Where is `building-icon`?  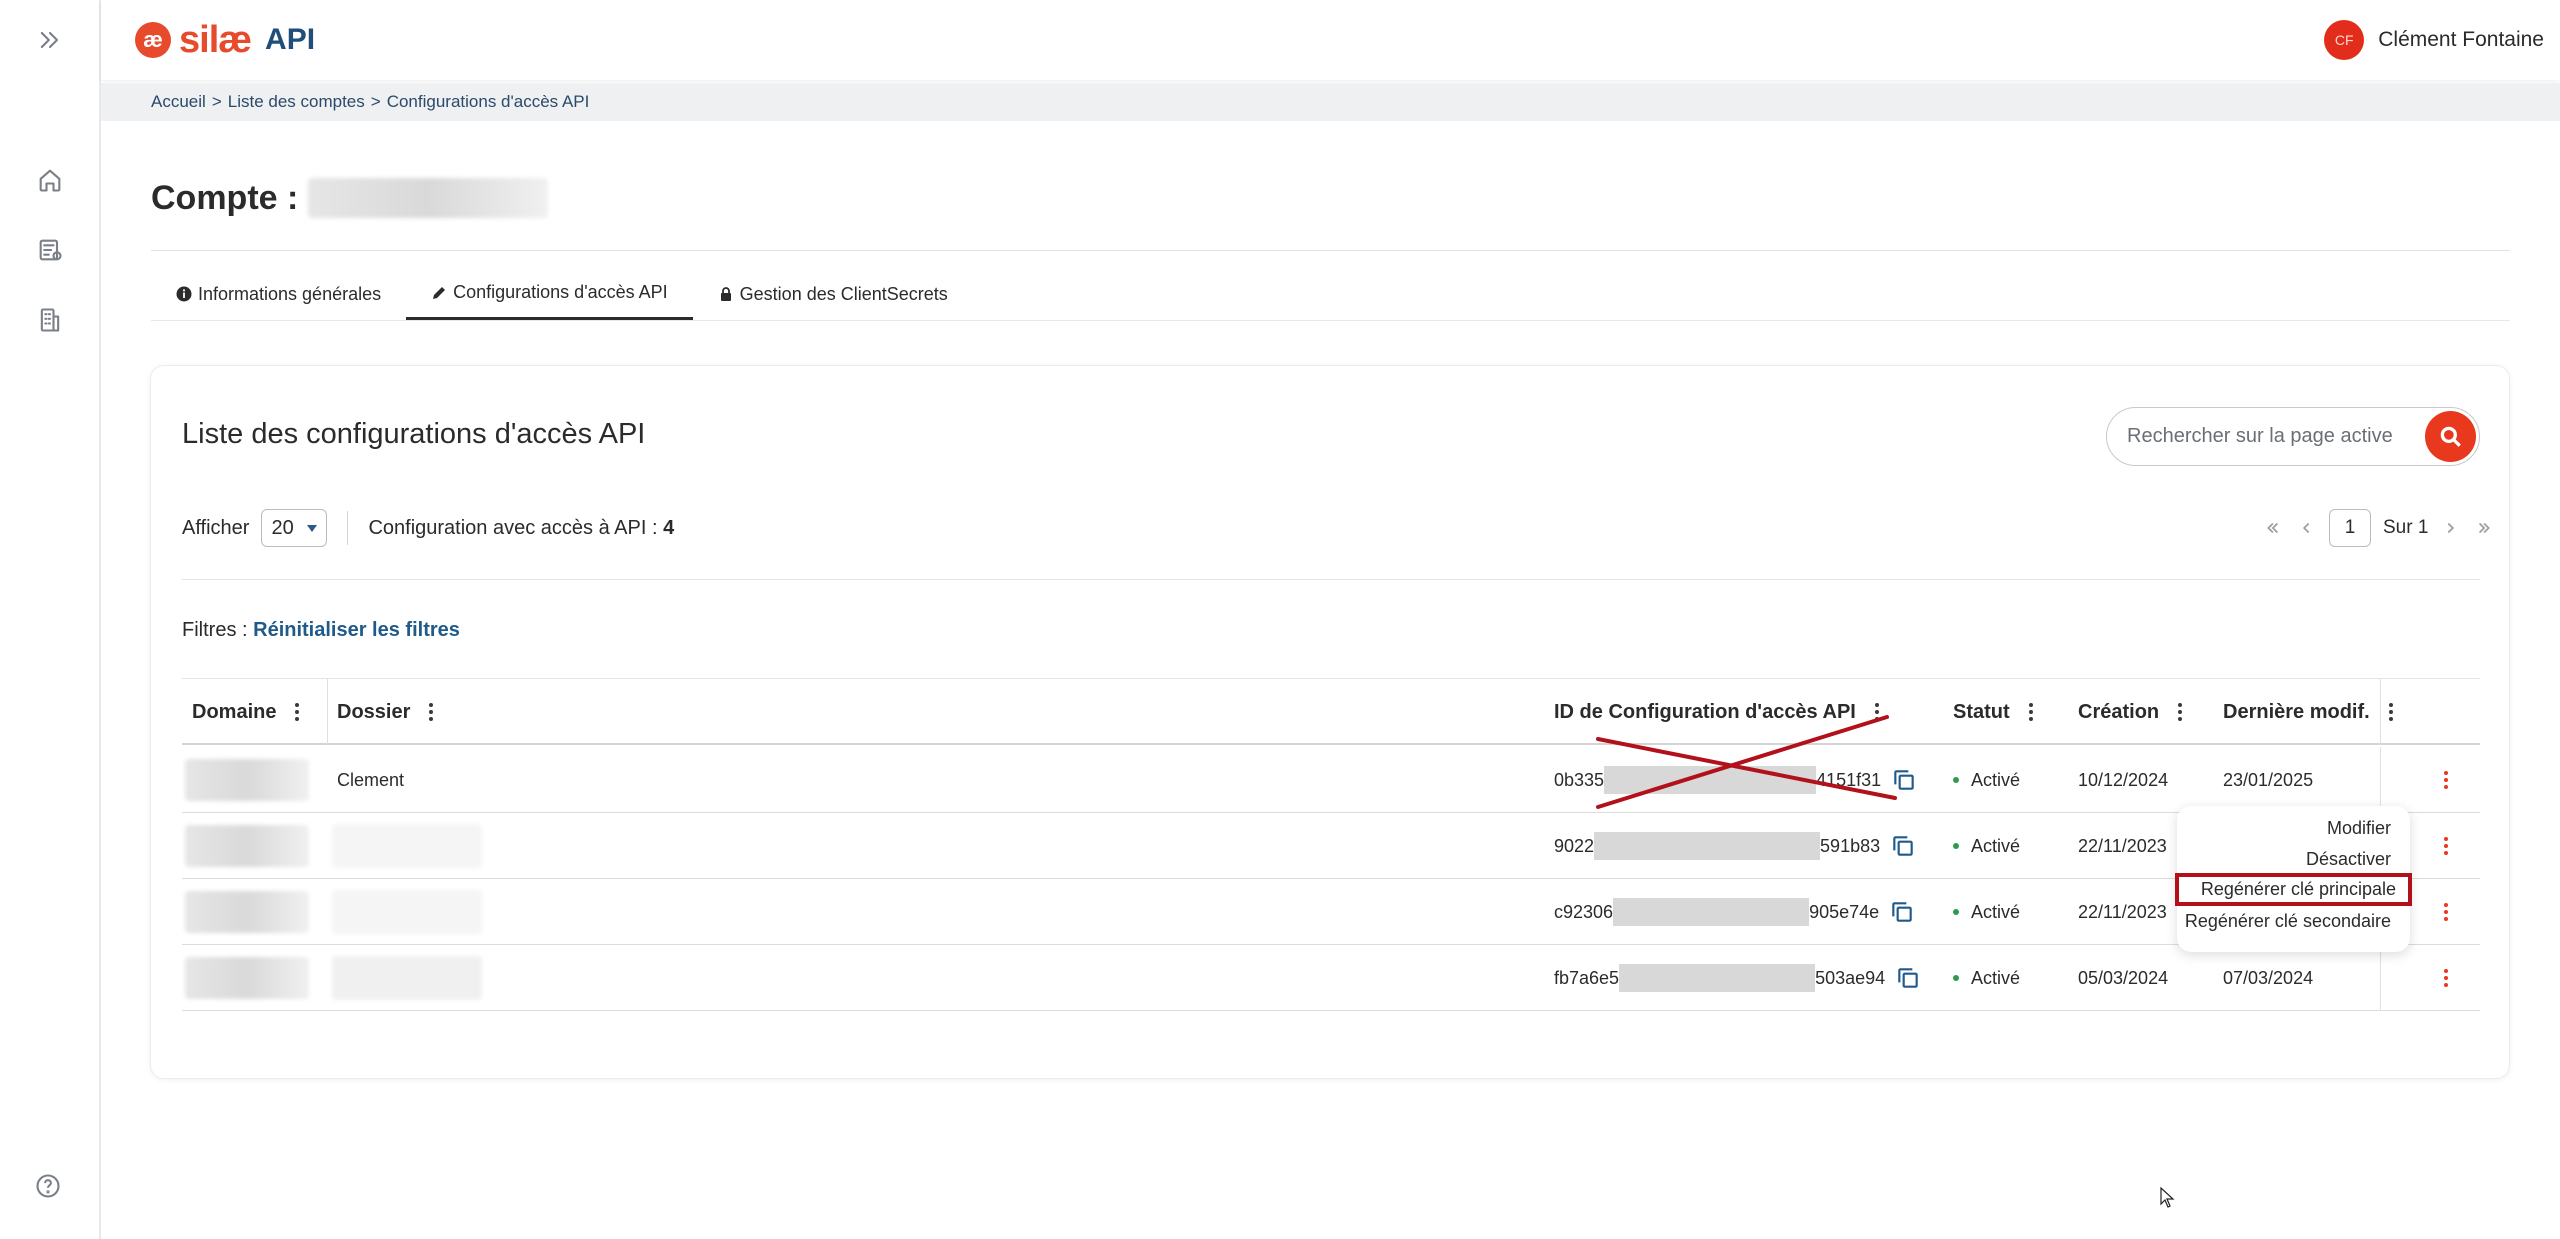
building-icon is located at coordinates (50, 320).